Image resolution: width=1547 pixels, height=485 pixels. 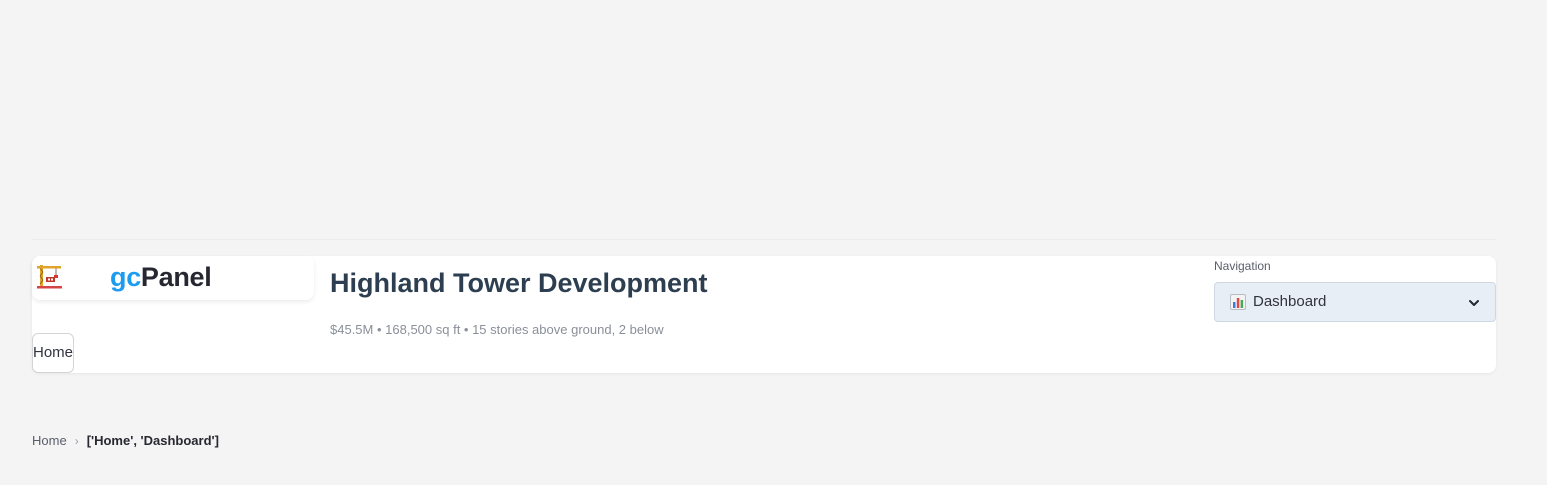 I want to click on brand-prefix: gc, so click(x=125, y=277).